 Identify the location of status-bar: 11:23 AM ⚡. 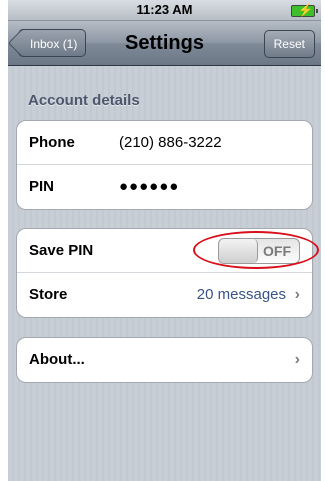
(164, 10).